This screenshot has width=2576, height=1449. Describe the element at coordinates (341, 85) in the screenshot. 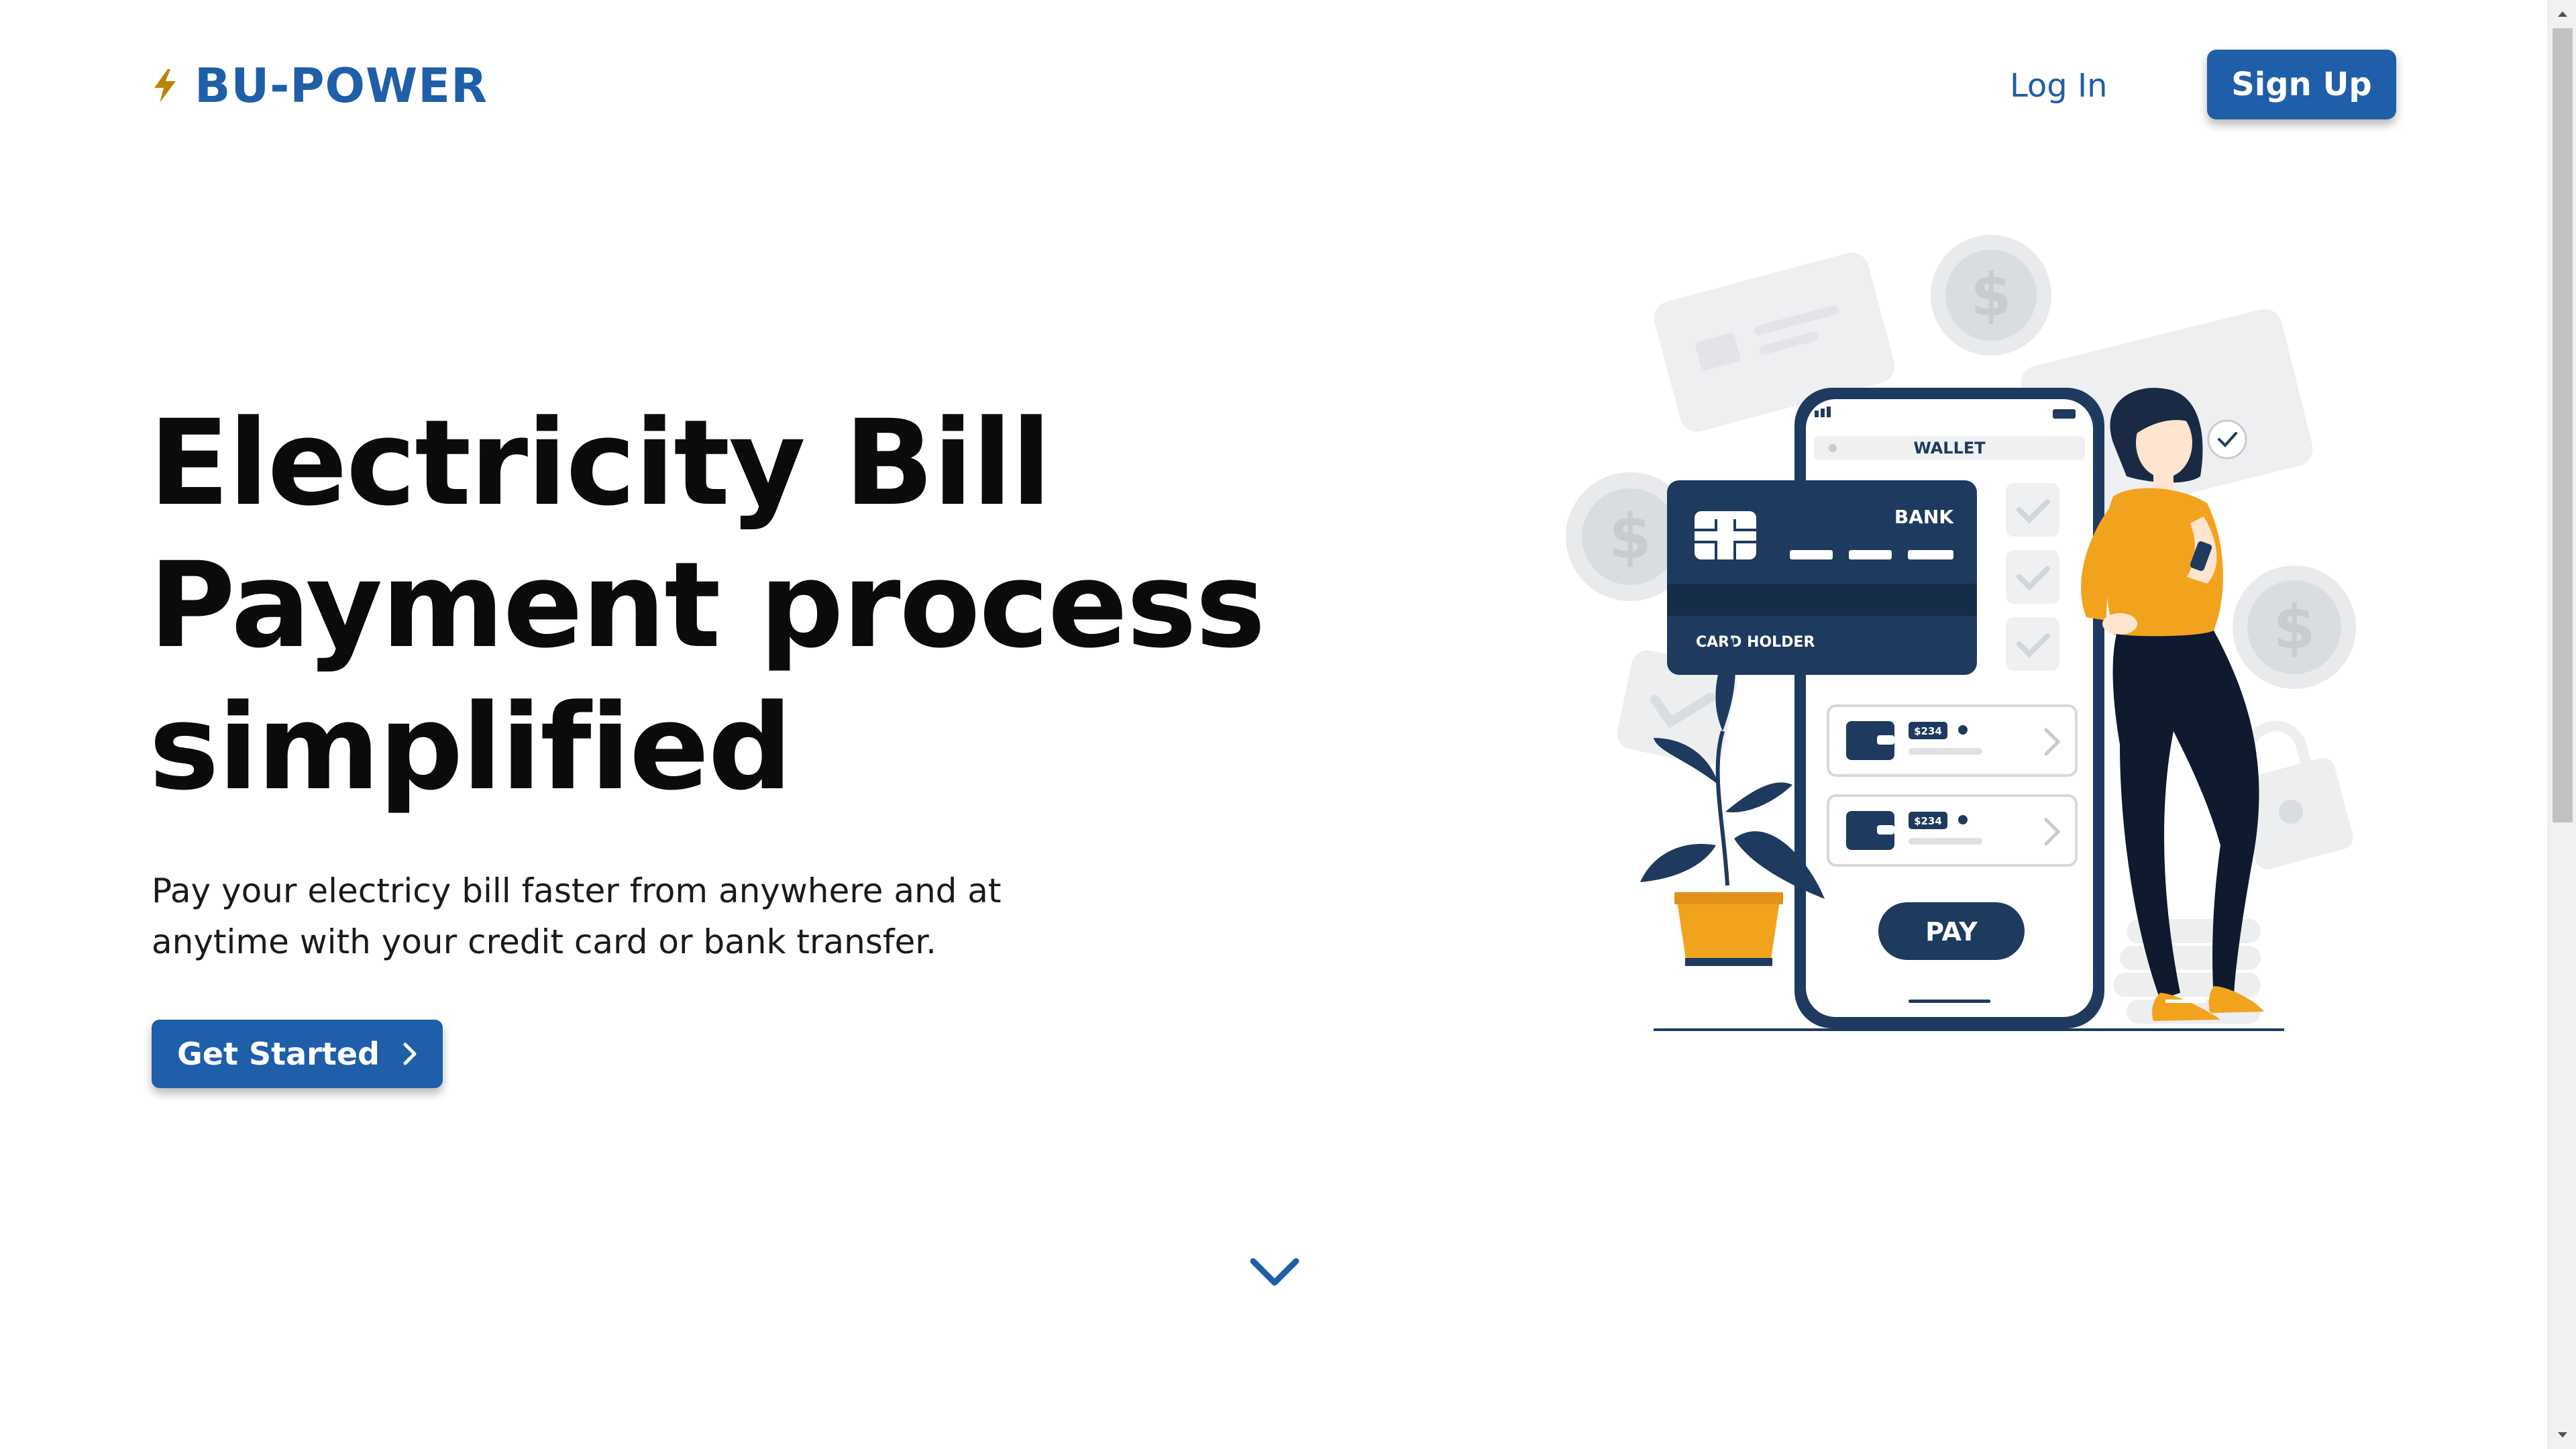

I see `brand-name: BU-POWER` at that location.